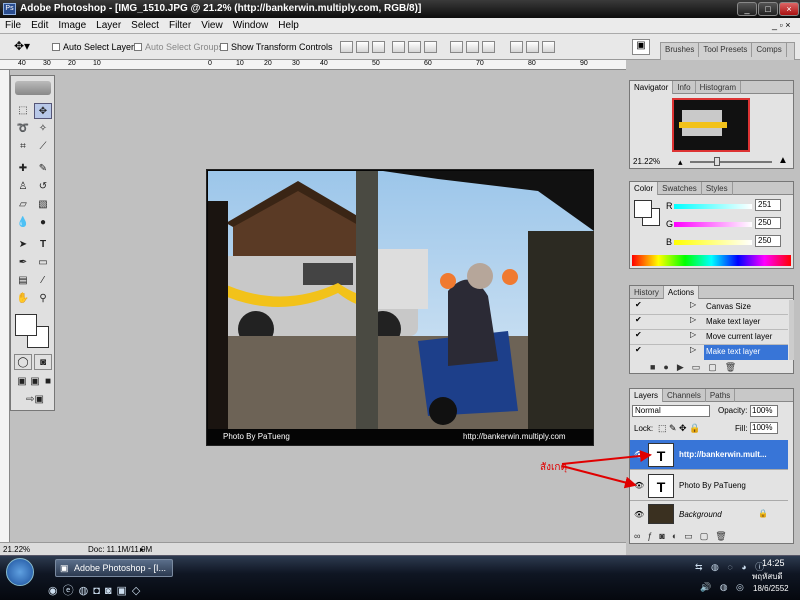  Describe the element at coordinates (764, 411) in the screenshot. I see `opacity-input: 100%` at that location.